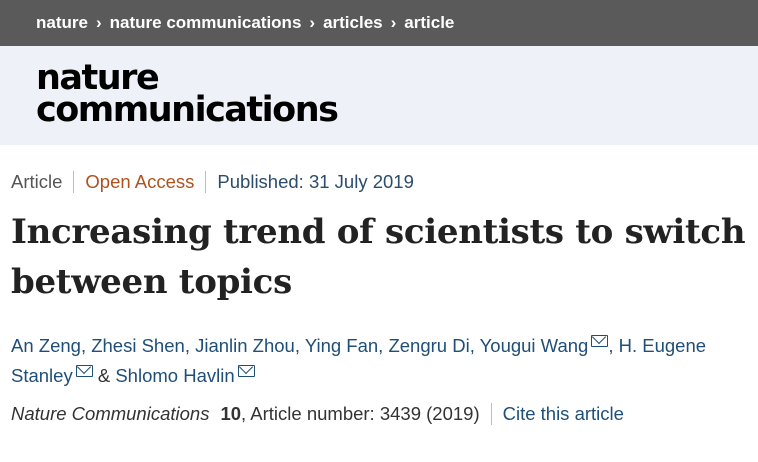 This screenshot has height=462, width=758. I want to click on author-link: Yougui Wang, so click(534, 345).